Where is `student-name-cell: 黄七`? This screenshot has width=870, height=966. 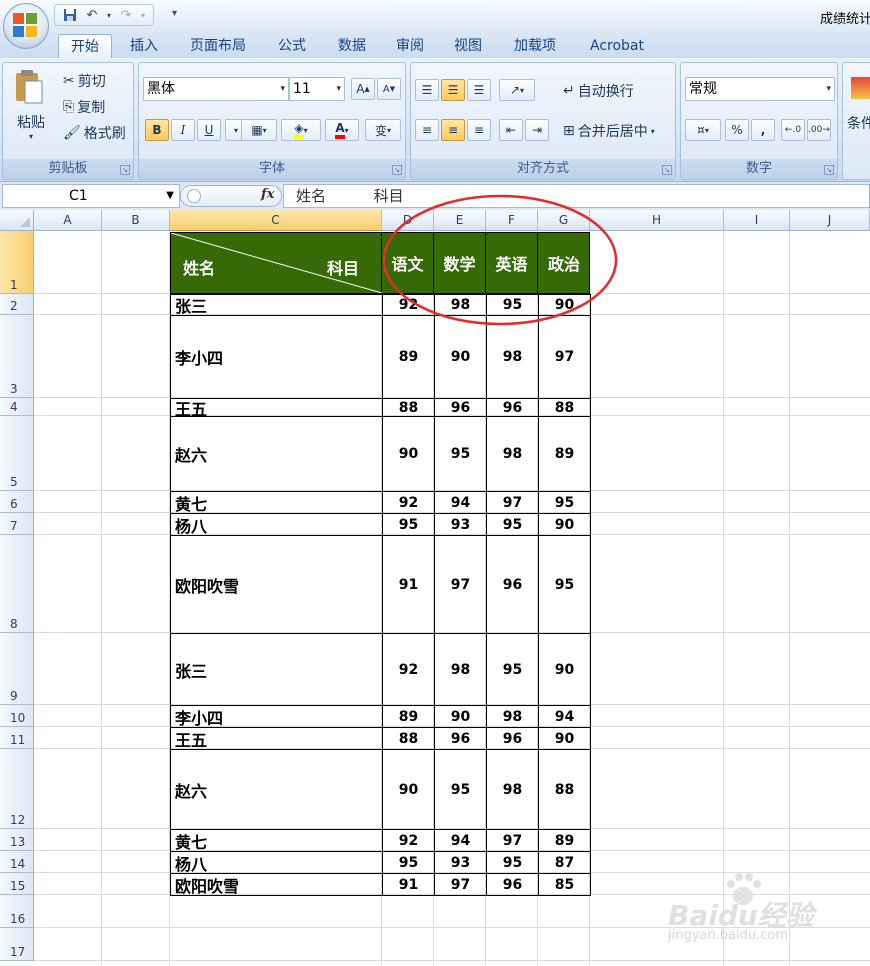 student-name-cell: 黄七 is located at coordinates (276, 840).